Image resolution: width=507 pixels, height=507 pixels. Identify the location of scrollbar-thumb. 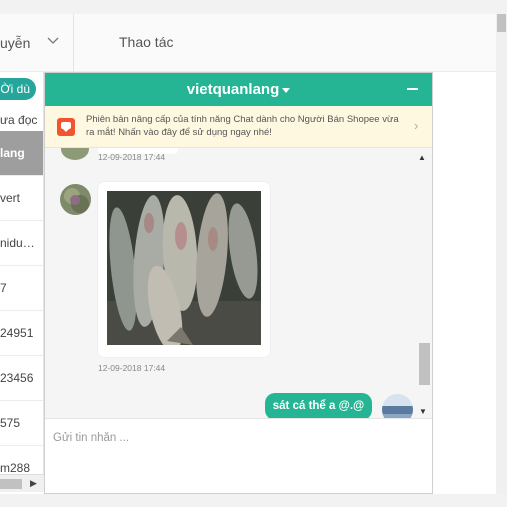
(11, 484).